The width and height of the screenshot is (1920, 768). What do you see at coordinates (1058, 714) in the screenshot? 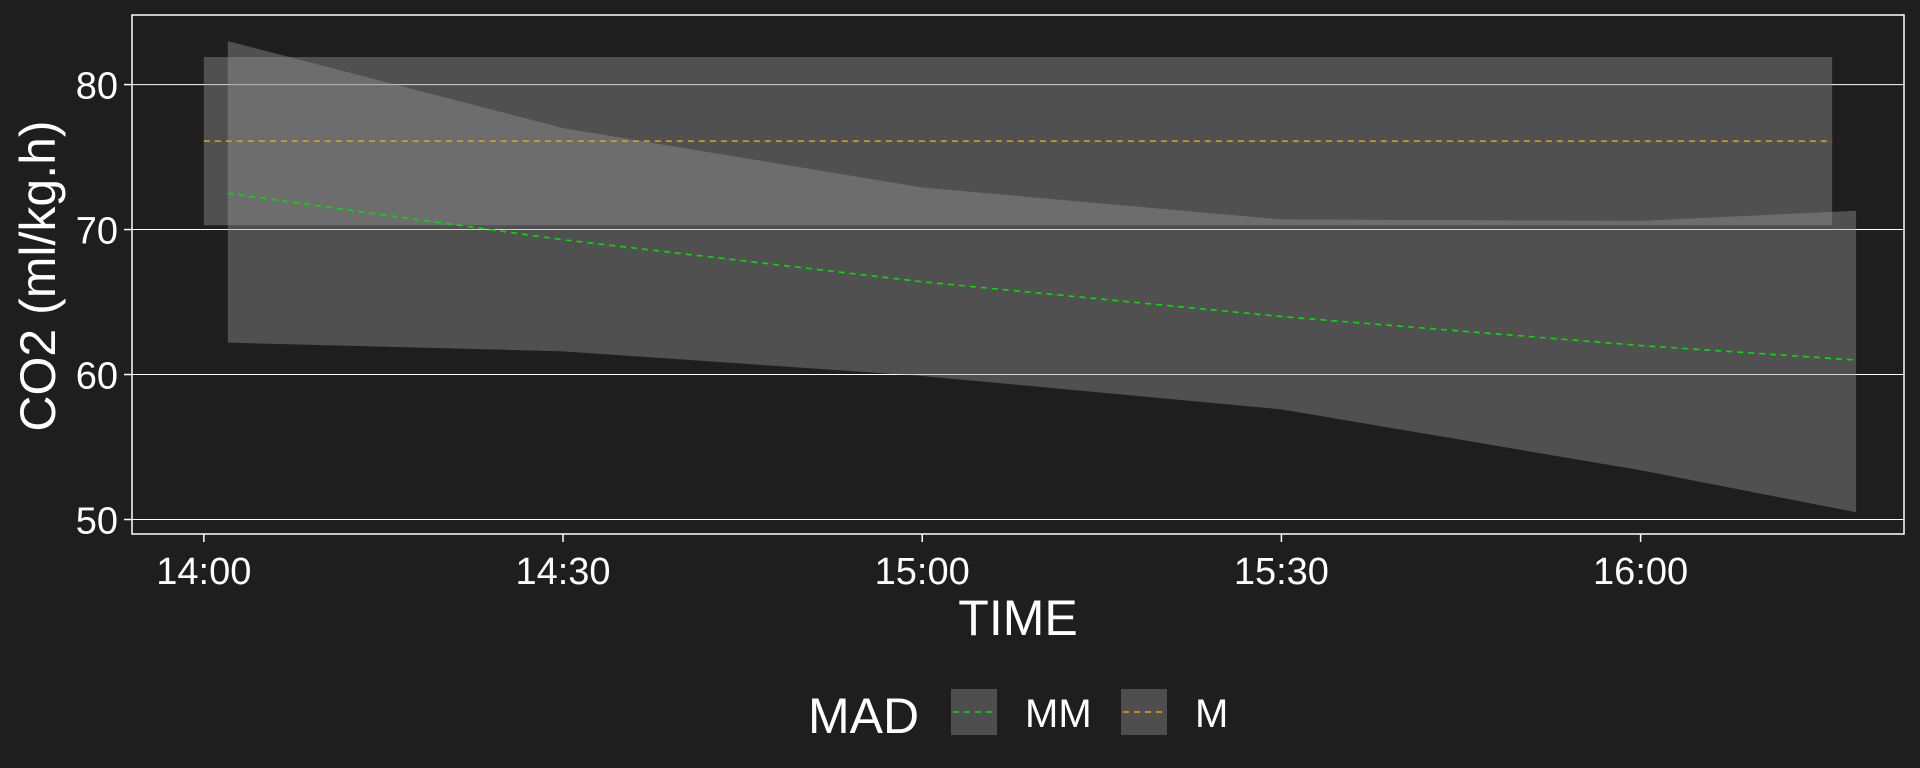
I see `legend-label-mm: MM` at bounding box center [1058, 714].